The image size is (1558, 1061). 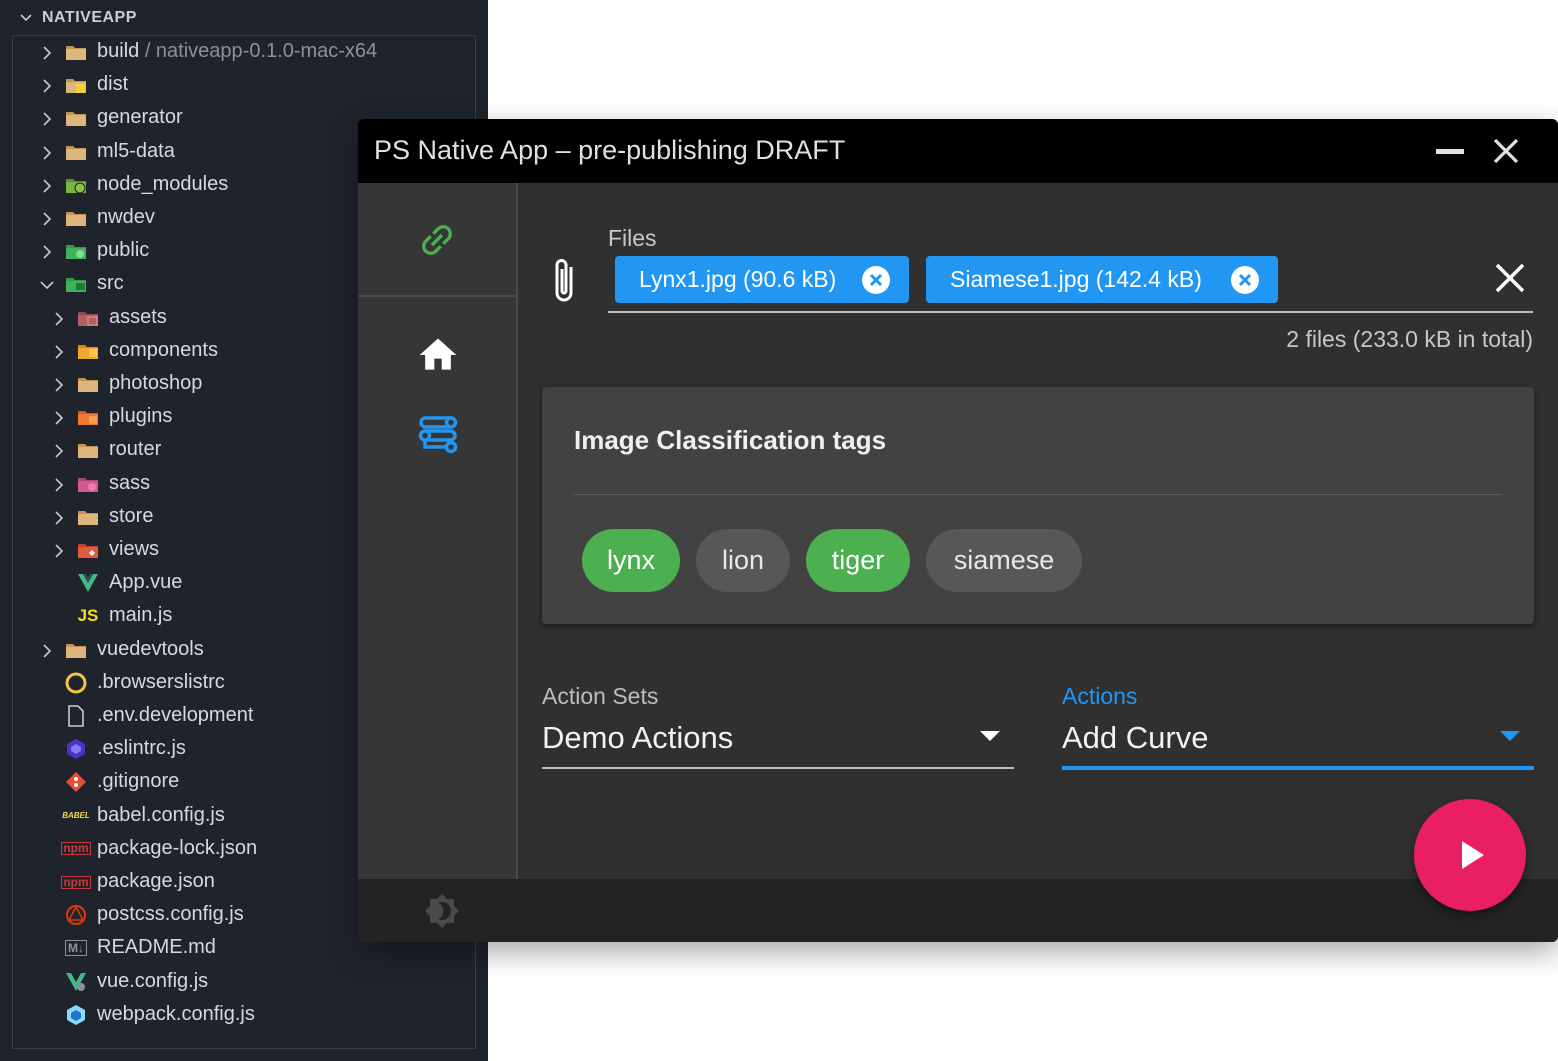 I want to click on tree-item-label: store, so click(x=131, y=516).